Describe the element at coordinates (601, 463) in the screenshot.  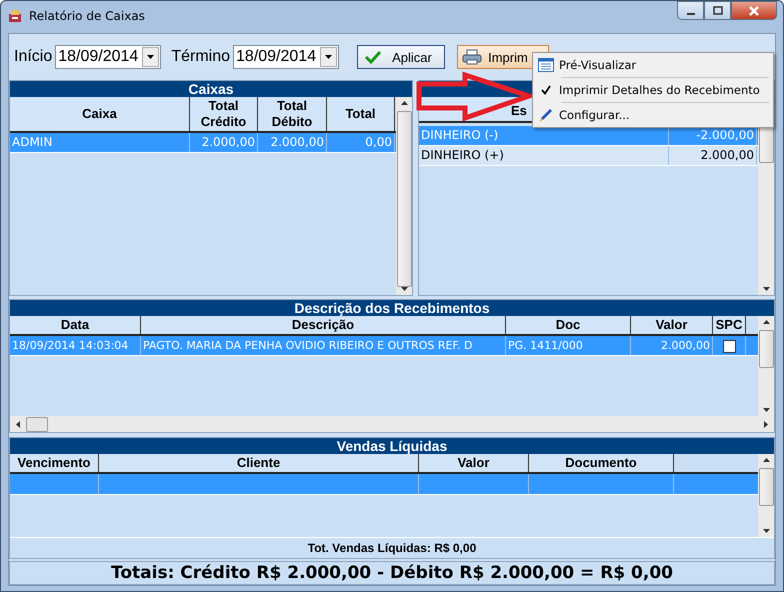
I see `column-header: Documento` at that location.